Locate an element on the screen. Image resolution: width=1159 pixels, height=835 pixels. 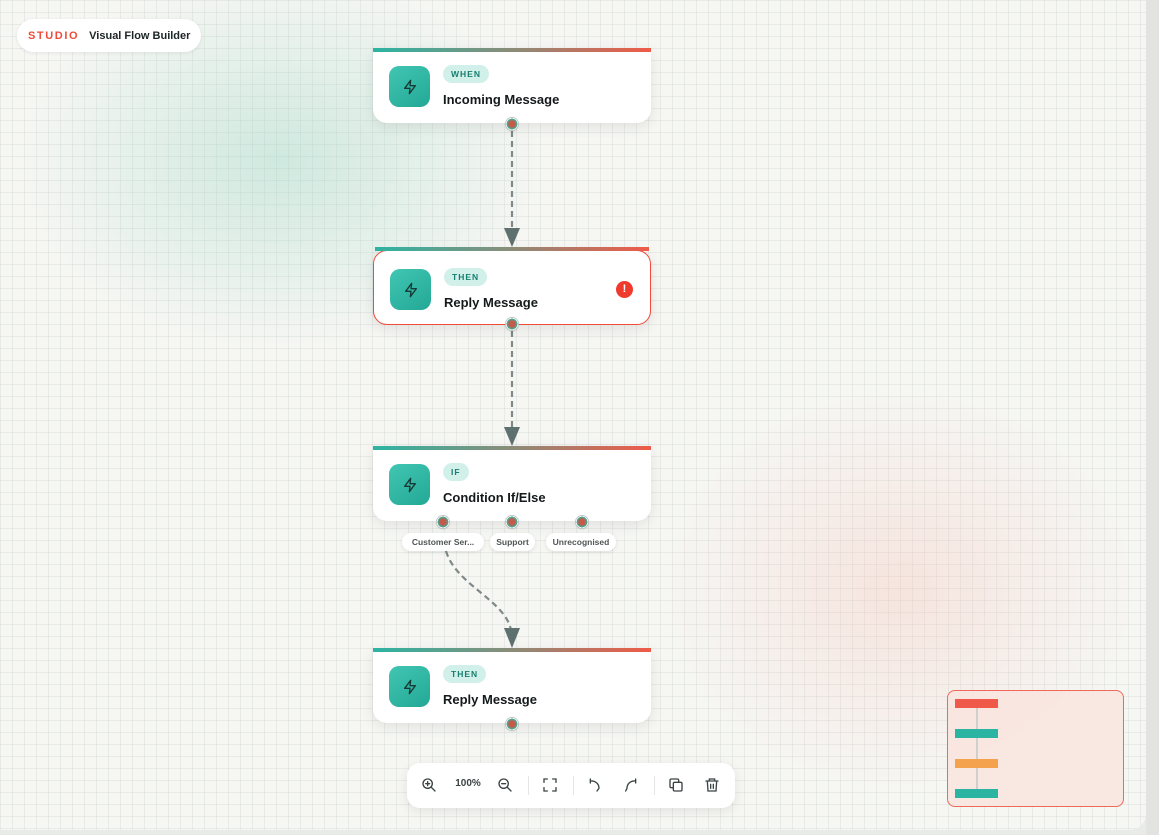
redo-icon is located at coordinates (631, 785).